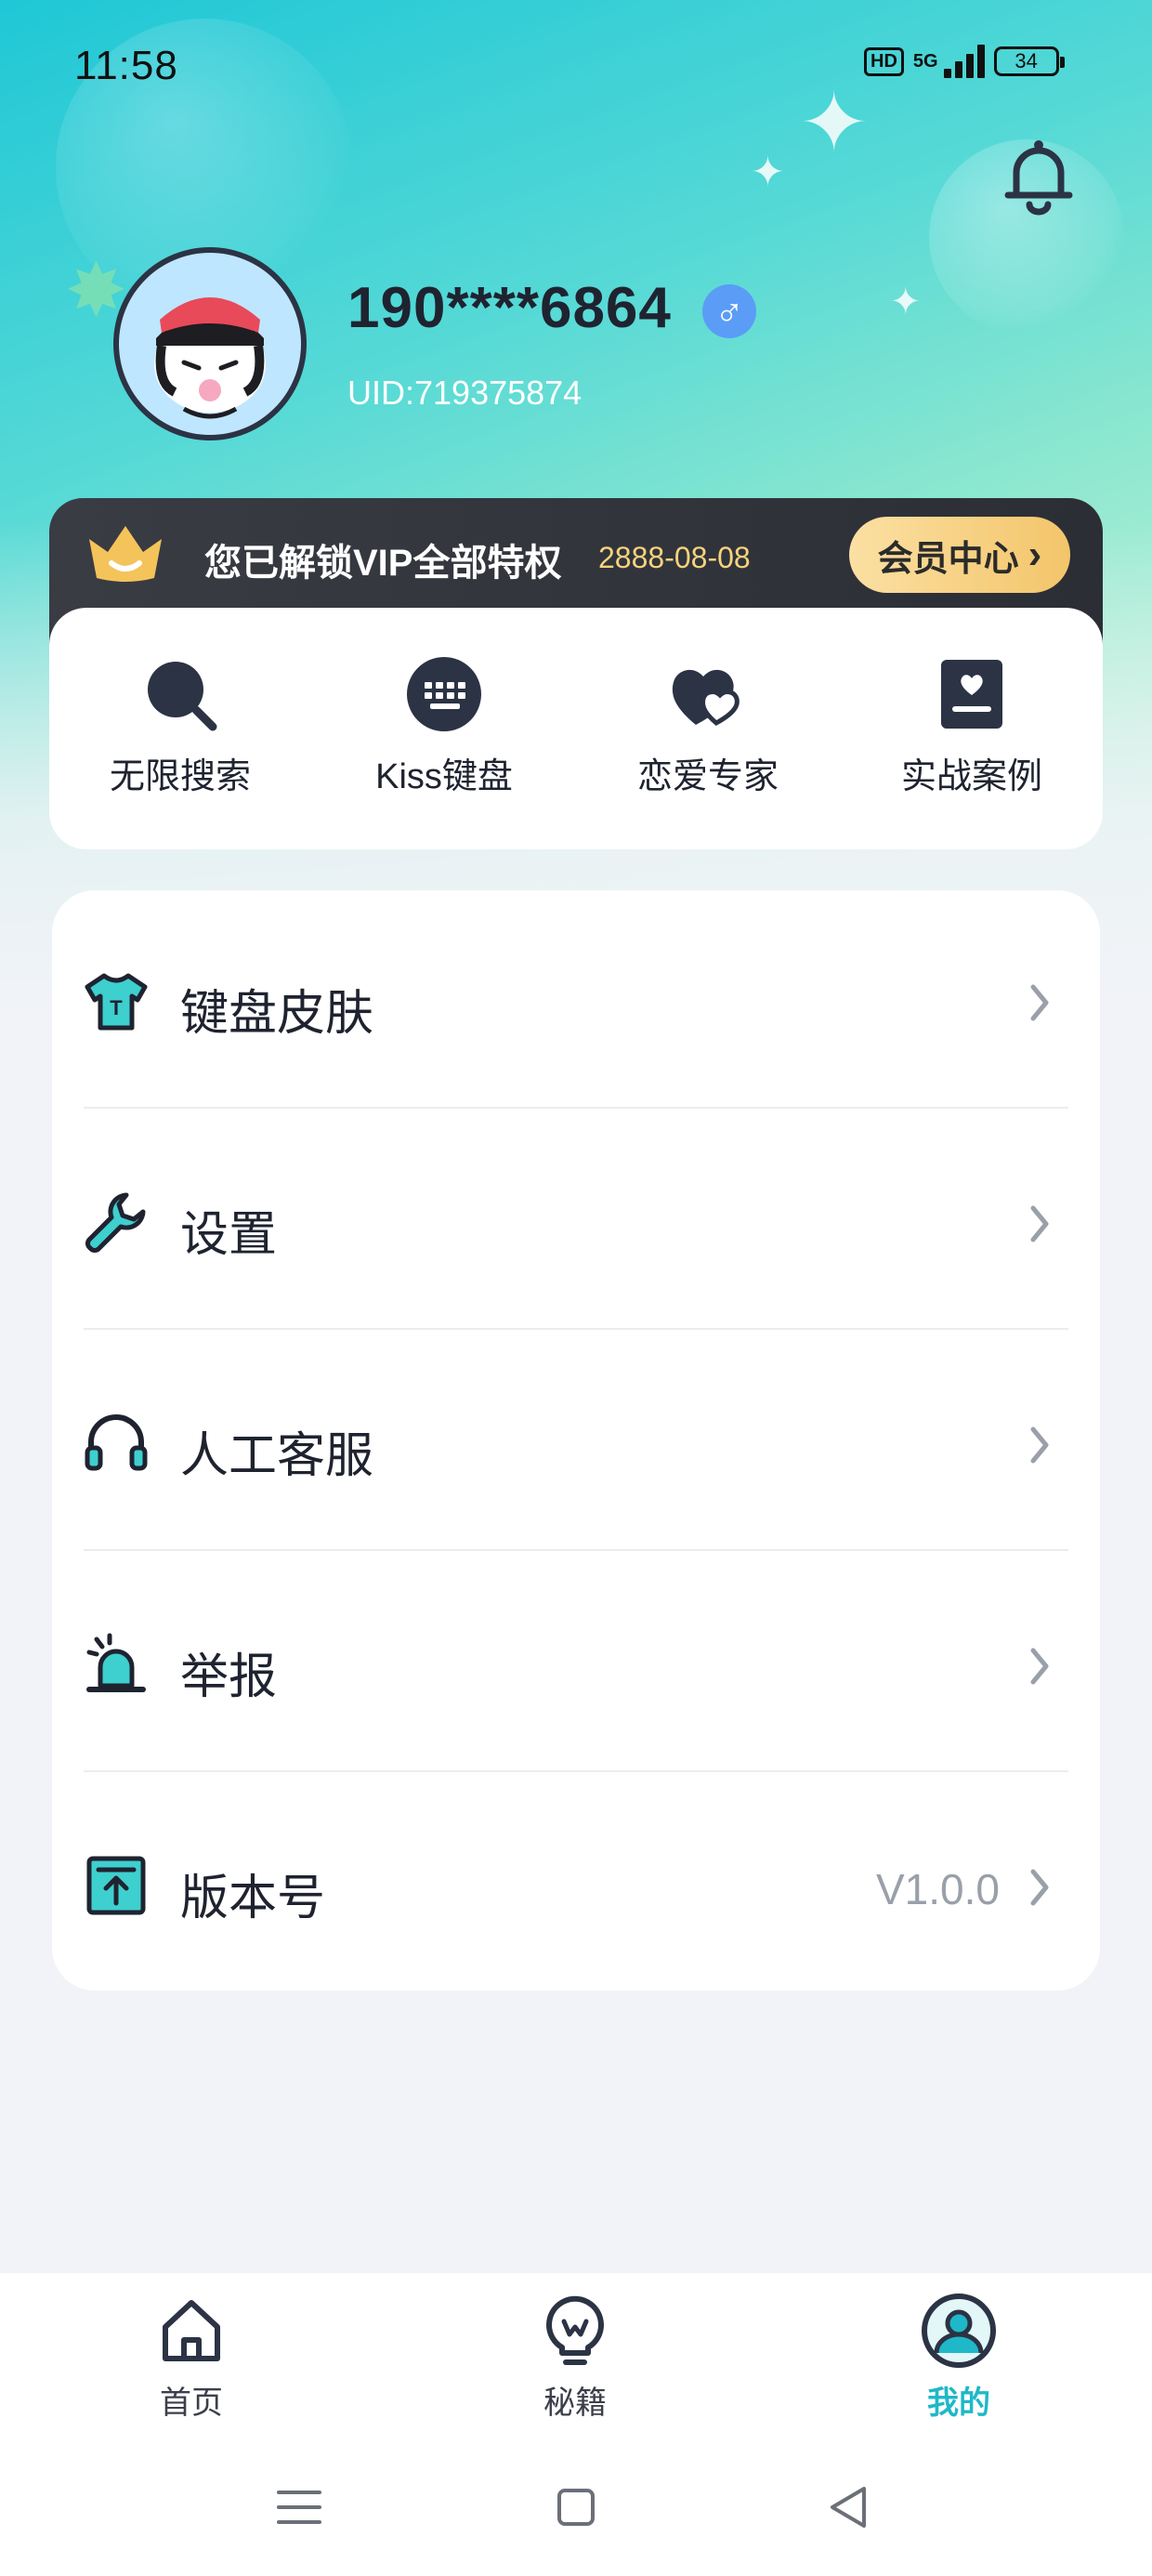 This screenshot has width=1152, height=2576. Describe the element at coordinates (210, 343) in the screenshot. I see `avatar` at that location.